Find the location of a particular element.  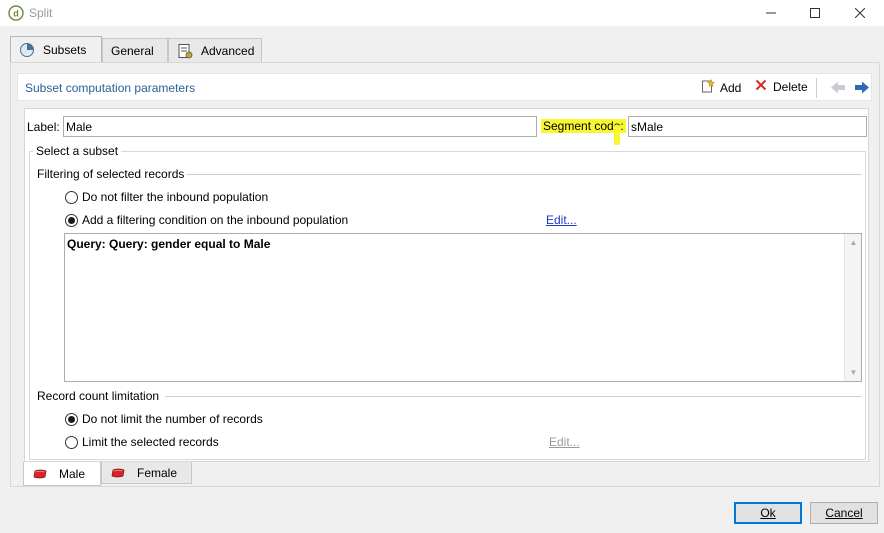

cancel-button: Cancel is located at coordinates (844, 513).